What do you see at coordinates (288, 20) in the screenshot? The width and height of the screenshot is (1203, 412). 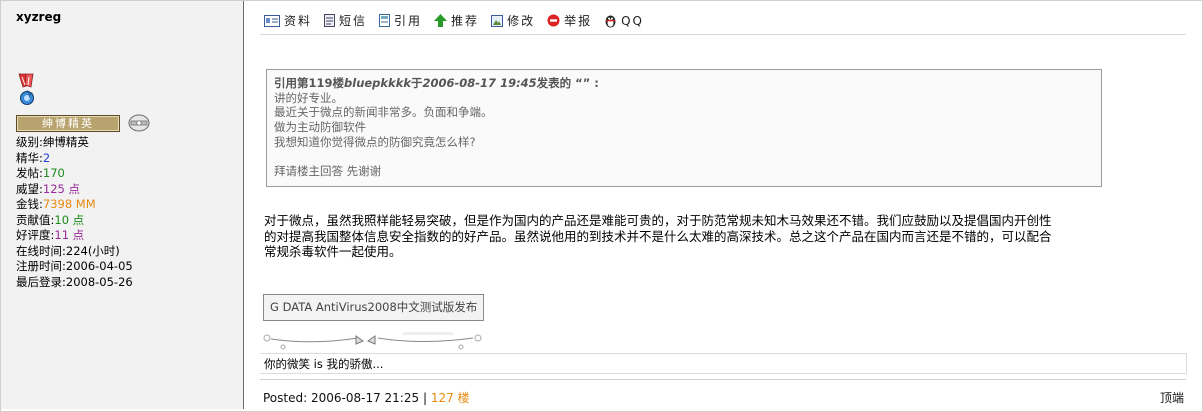 I see `profile-button: 资料` at bounding box center [288, 20].